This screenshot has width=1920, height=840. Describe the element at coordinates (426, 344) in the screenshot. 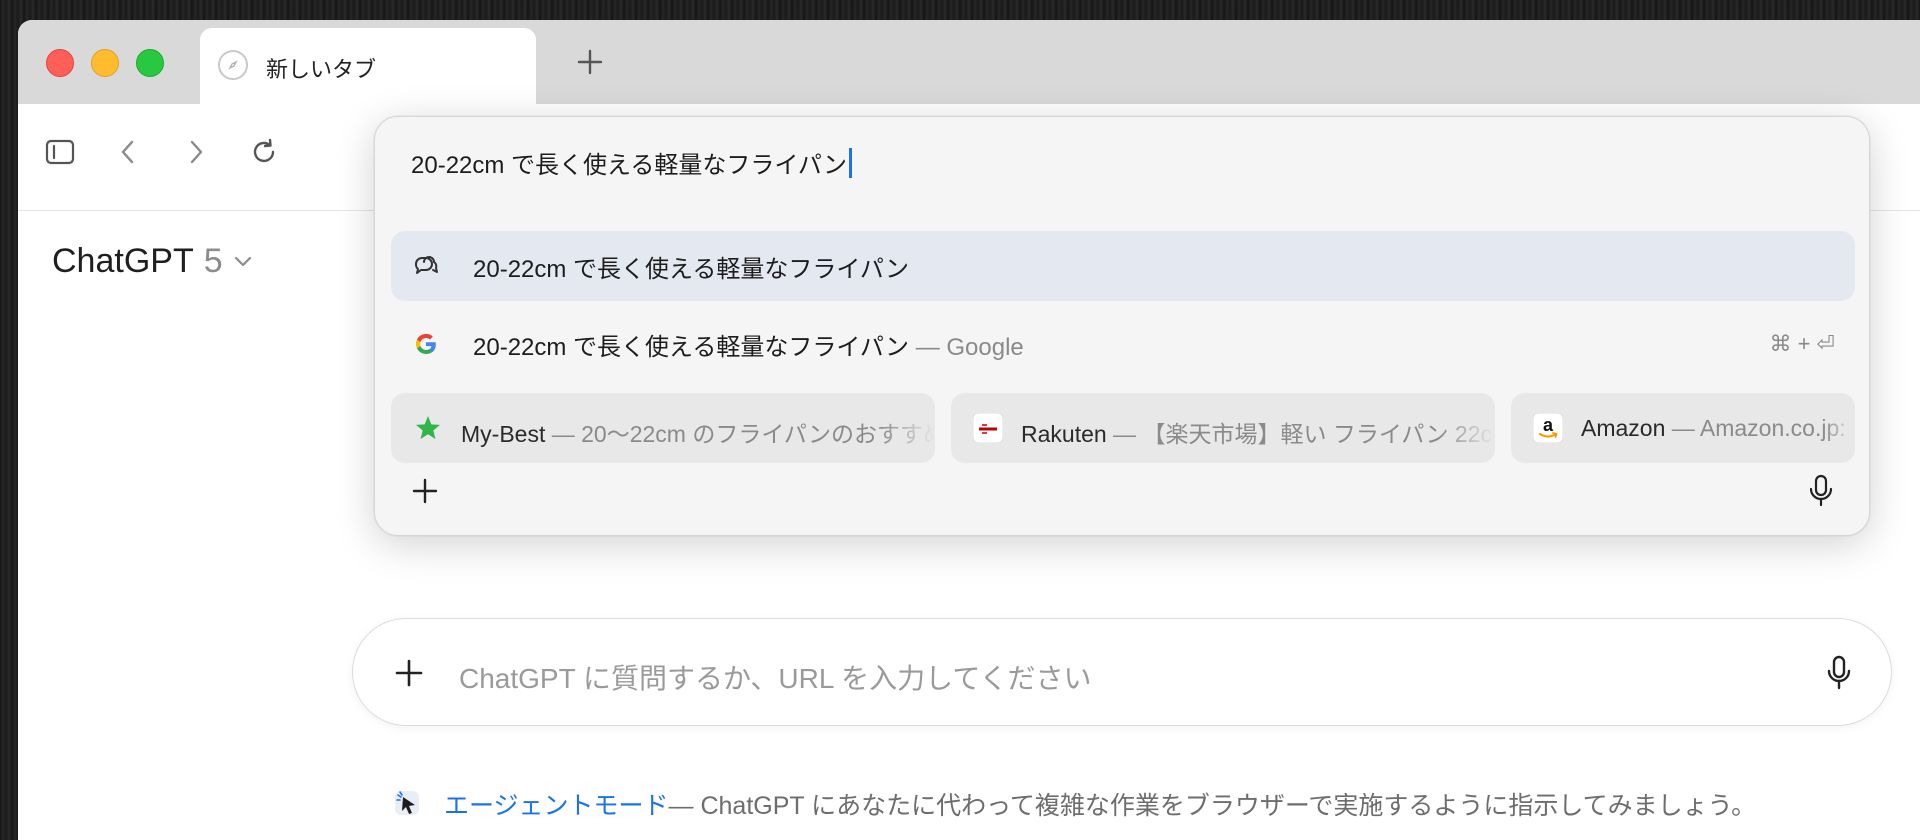

I see `google-icon` at that location.